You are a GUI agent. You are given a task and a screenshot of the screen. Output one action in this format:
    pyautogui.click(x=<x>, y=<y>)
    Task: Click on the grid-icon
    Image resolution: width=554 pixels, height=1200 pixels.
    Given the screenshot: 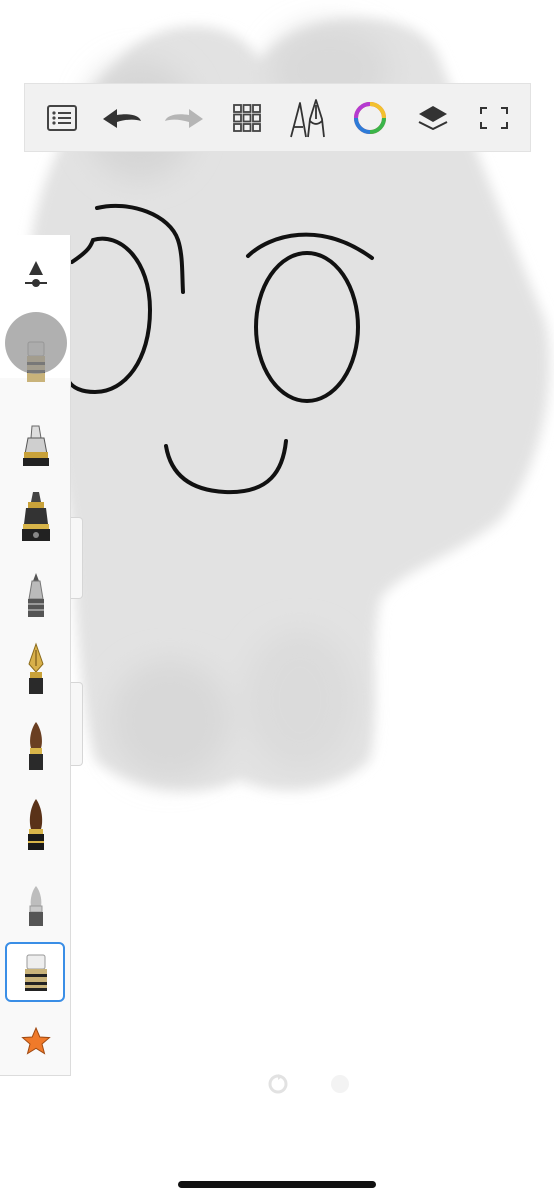 What is the action you would take?
    pyautogui.click(x=247, y=118)
    